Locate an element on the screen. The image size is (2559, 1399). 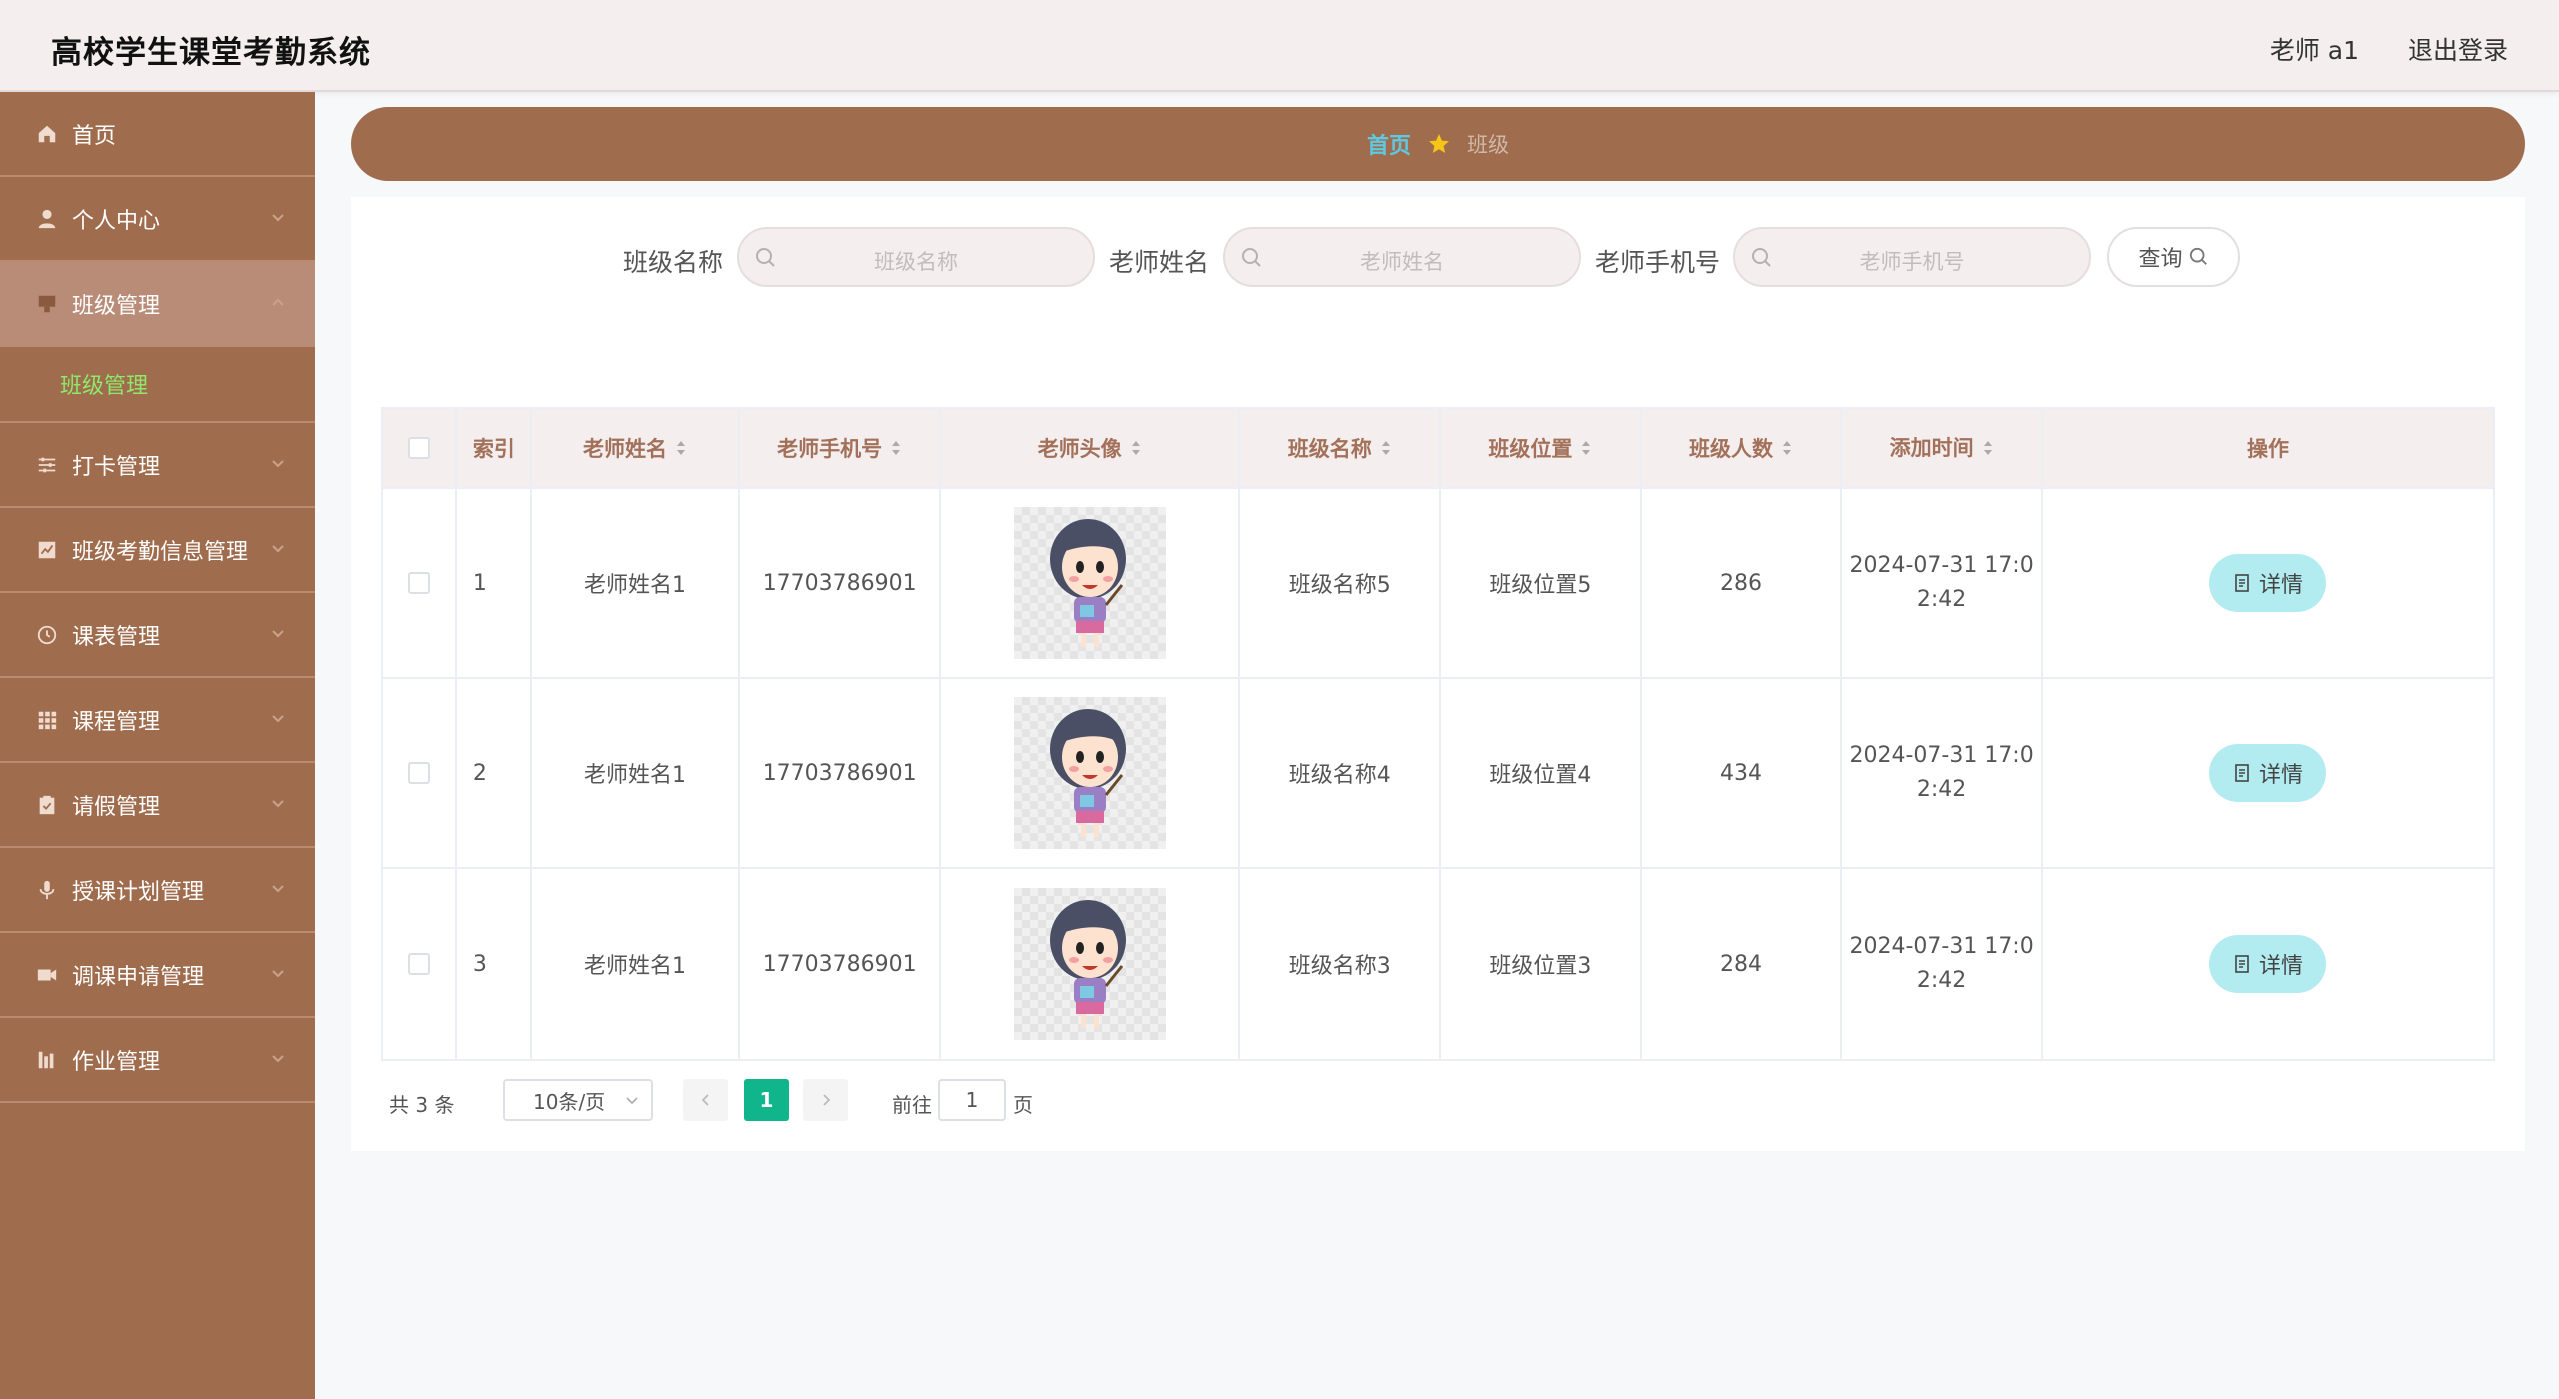
header-teacher-avatar: 老师头像 is located at coordinates (1091, 448).